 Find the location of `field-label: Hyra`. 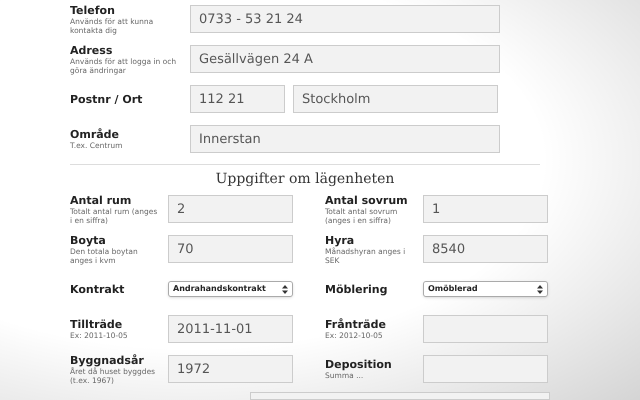

field-label: Hyra is located at coordinates (340, 240).